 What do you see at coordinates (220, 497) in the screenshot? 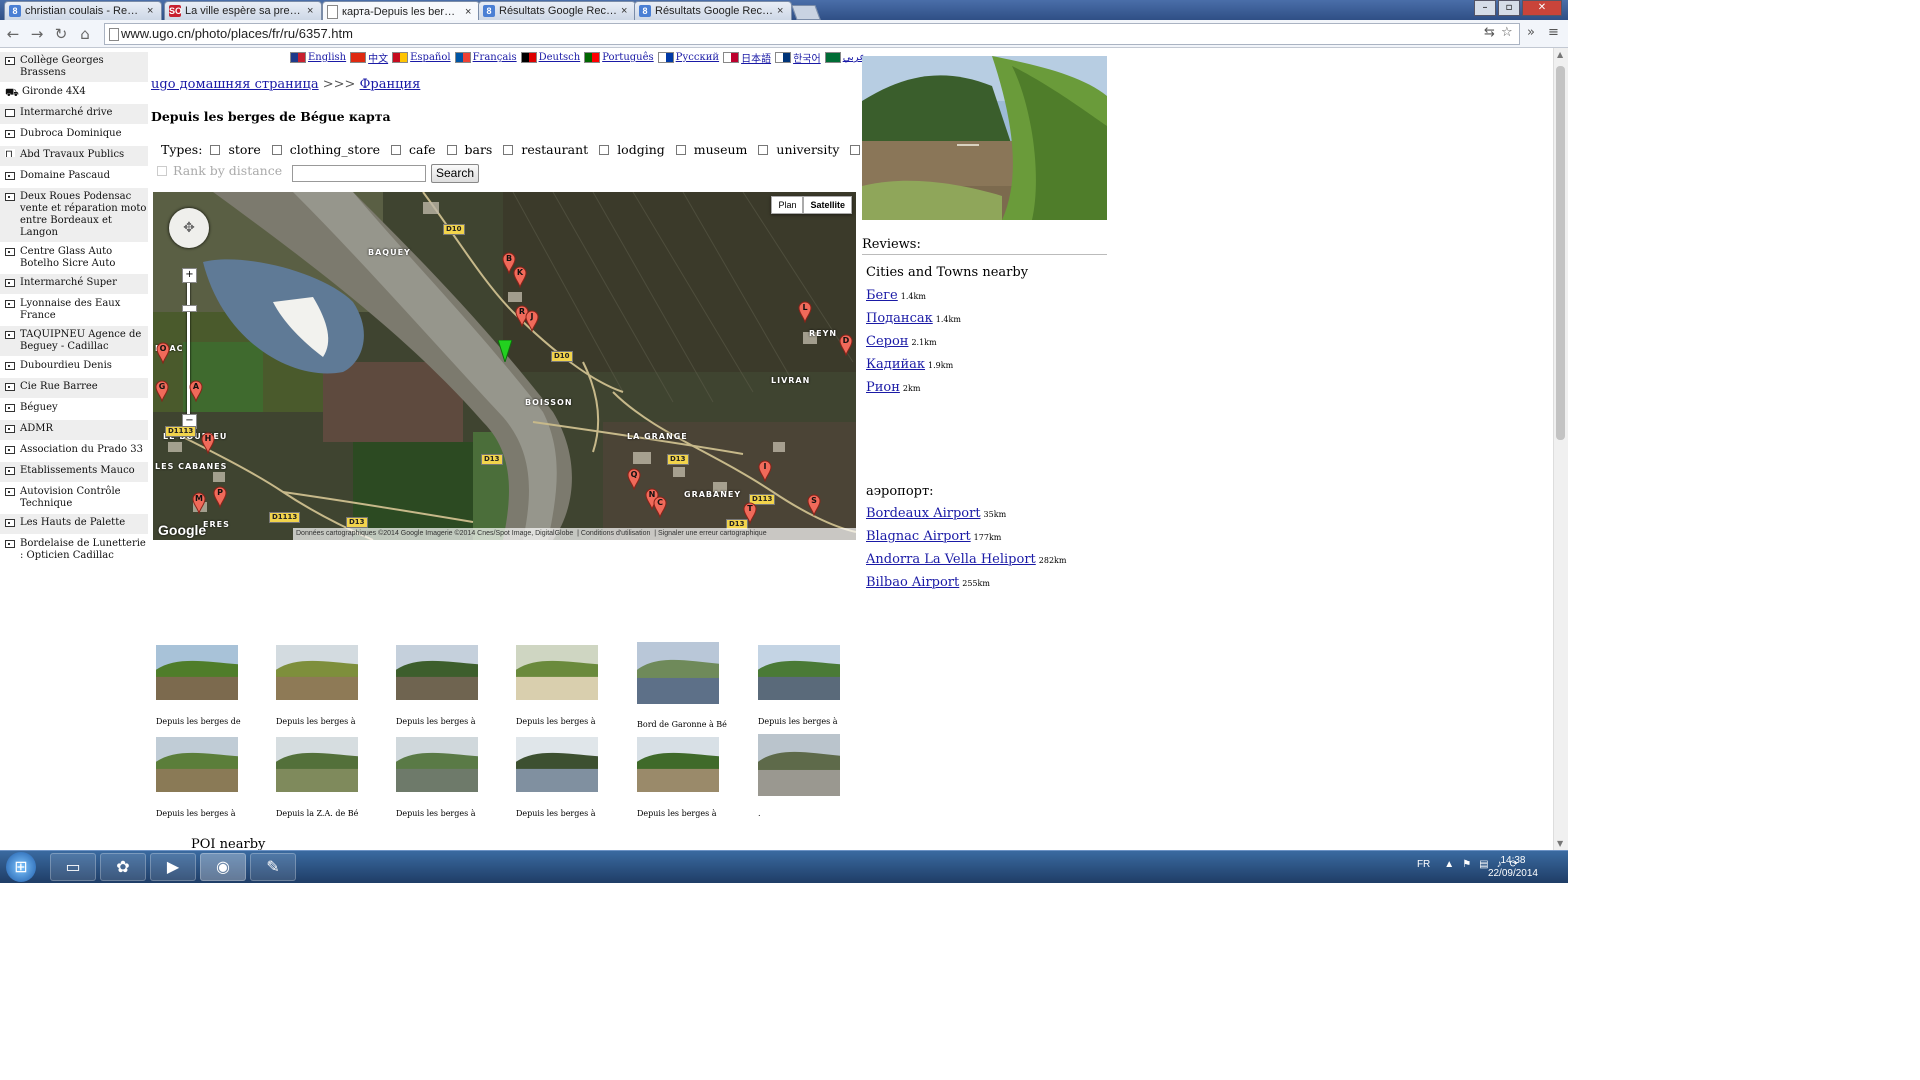
I see `map-marker-pin: P` at bounding box center [220, 497].